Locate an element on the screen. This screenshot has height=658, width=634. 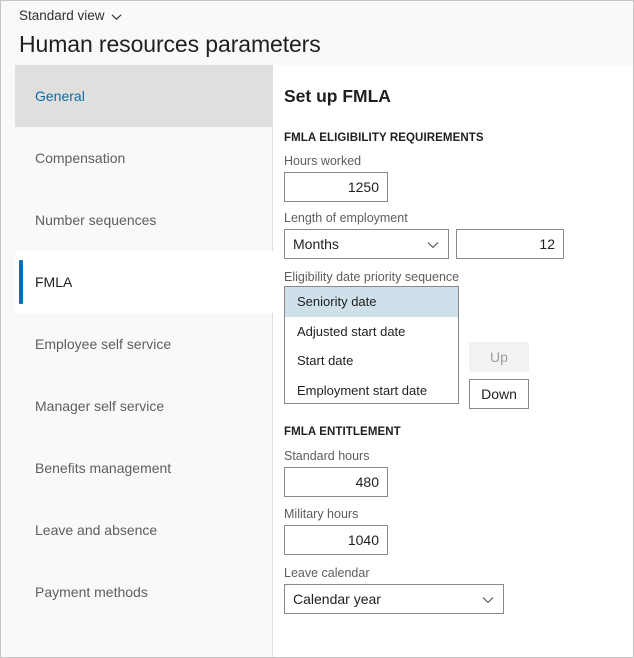
view-selector-dropdown: Standard view is located at coordinates (70, 16).